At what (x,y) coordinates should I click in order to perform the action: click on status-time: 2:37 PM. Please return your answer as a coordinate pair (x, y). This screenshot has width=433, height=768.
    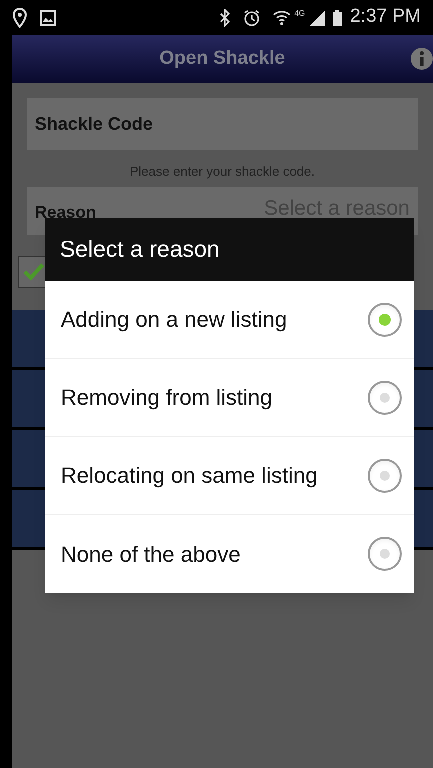
    Looking at the image, I should click on (385, 17).